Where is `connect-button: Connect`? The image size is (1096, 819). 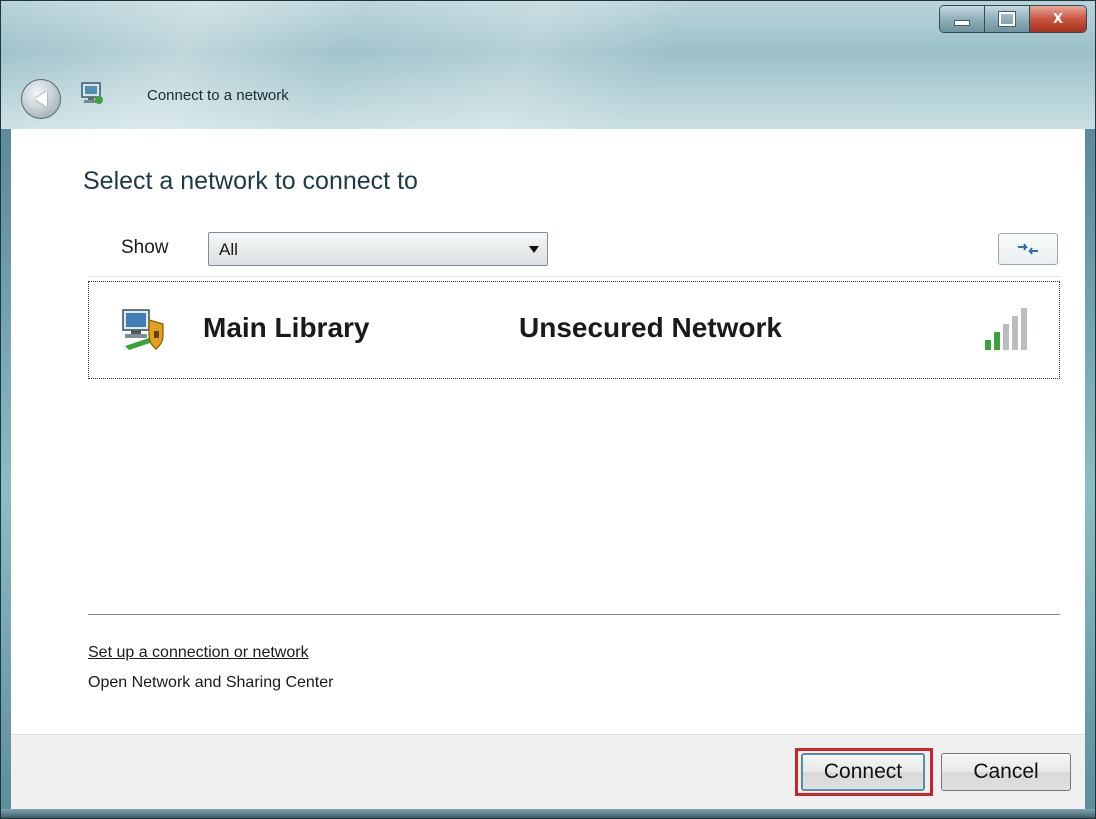
connect-button: Connect is located at coordinates (863, 772).